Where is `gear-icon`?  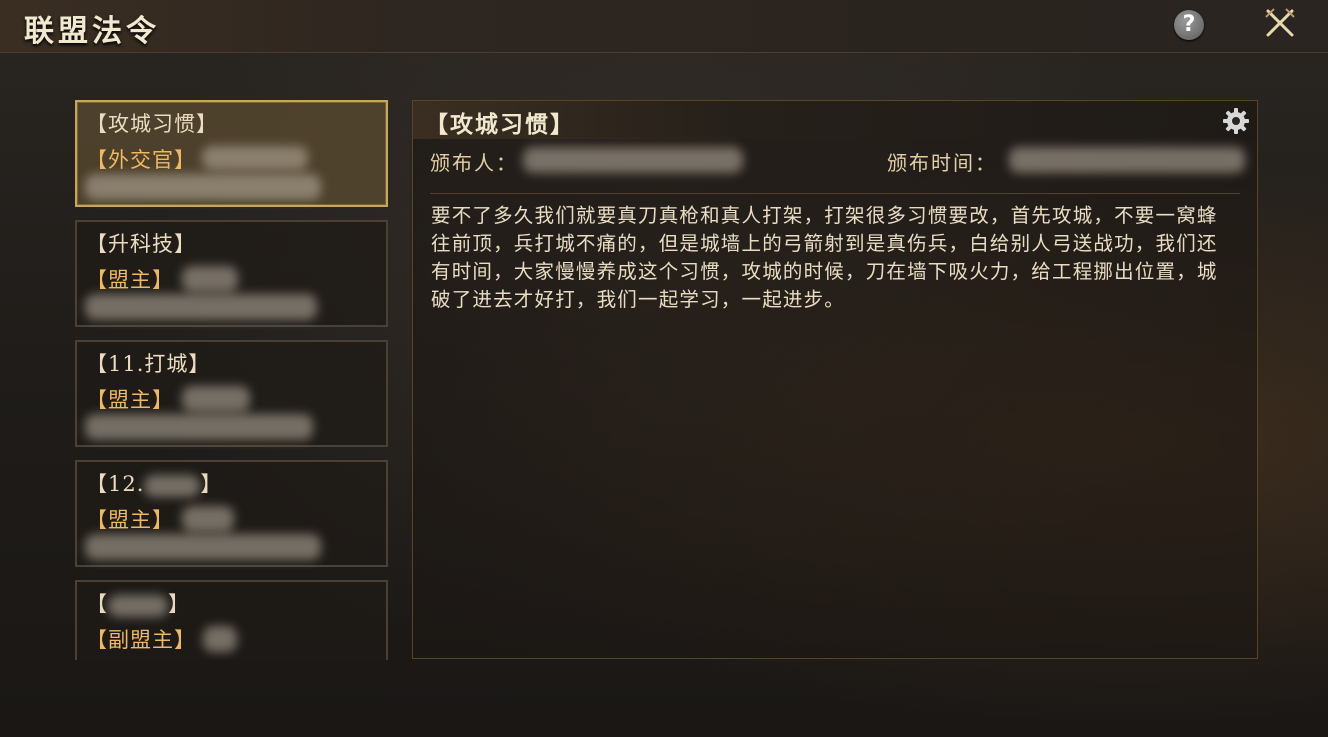
gear-icon is located at coordinates (1236, 121).